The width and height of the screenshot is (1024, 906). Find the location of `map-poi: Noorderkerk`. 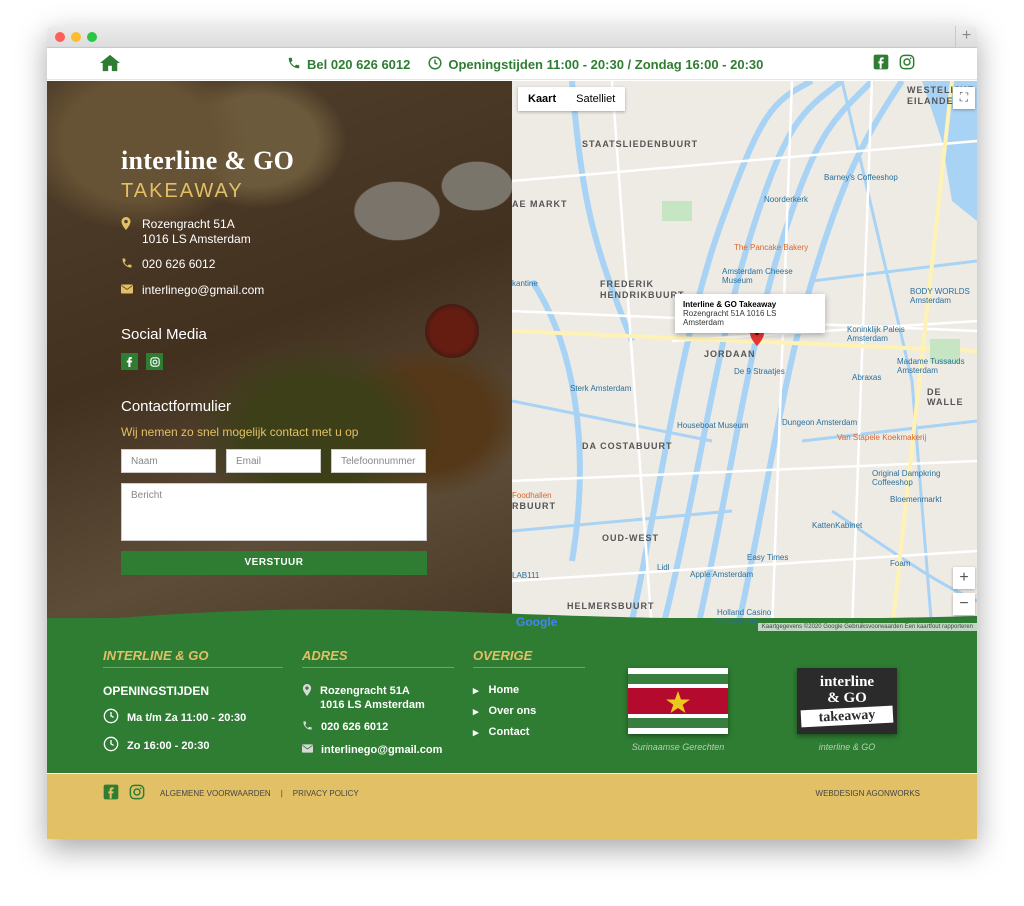

map-poi: Noorderkerk is located at coordinates (786, 199).